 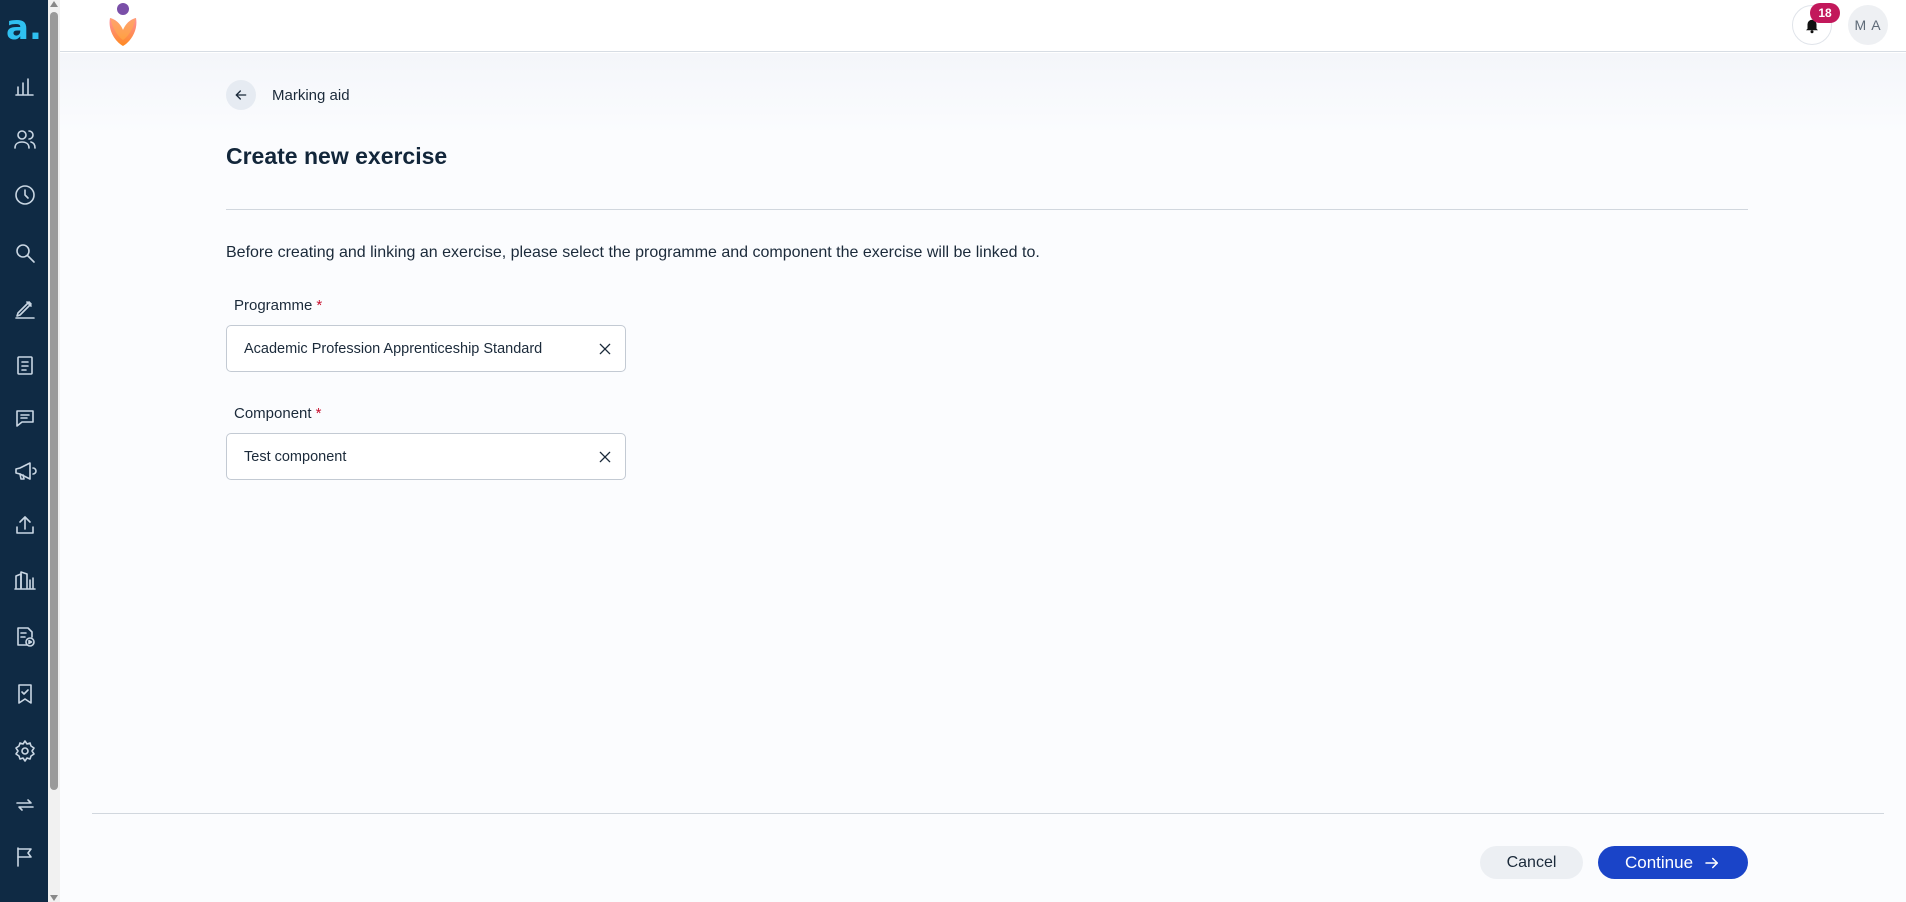 What do you see at coordinates (24, 451) in the screenshot?
I see `sidebar: a.` at bounding box center [24, 451].